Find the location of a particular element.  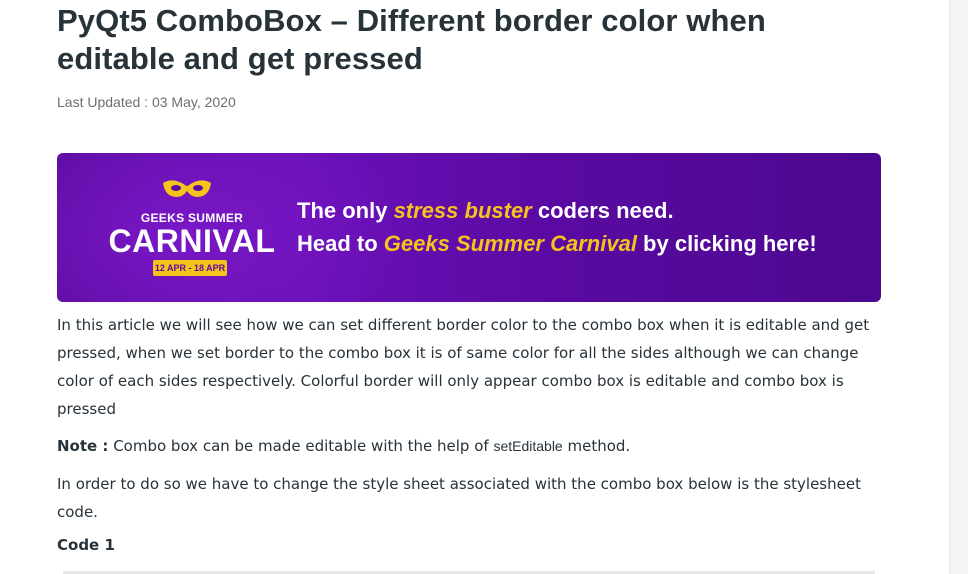

note-label: Note : is located at coordinates (83, 446).